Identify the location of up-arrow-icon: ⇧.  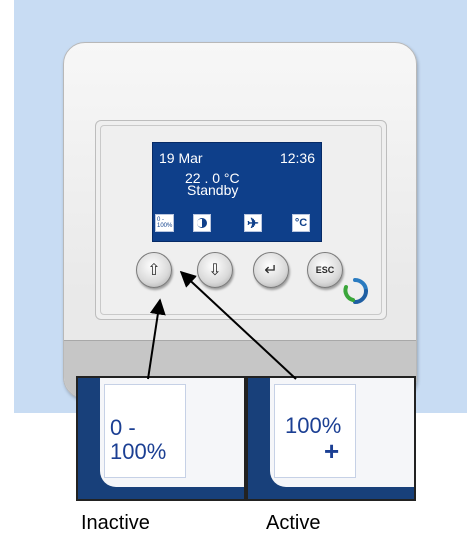
(154, 270).